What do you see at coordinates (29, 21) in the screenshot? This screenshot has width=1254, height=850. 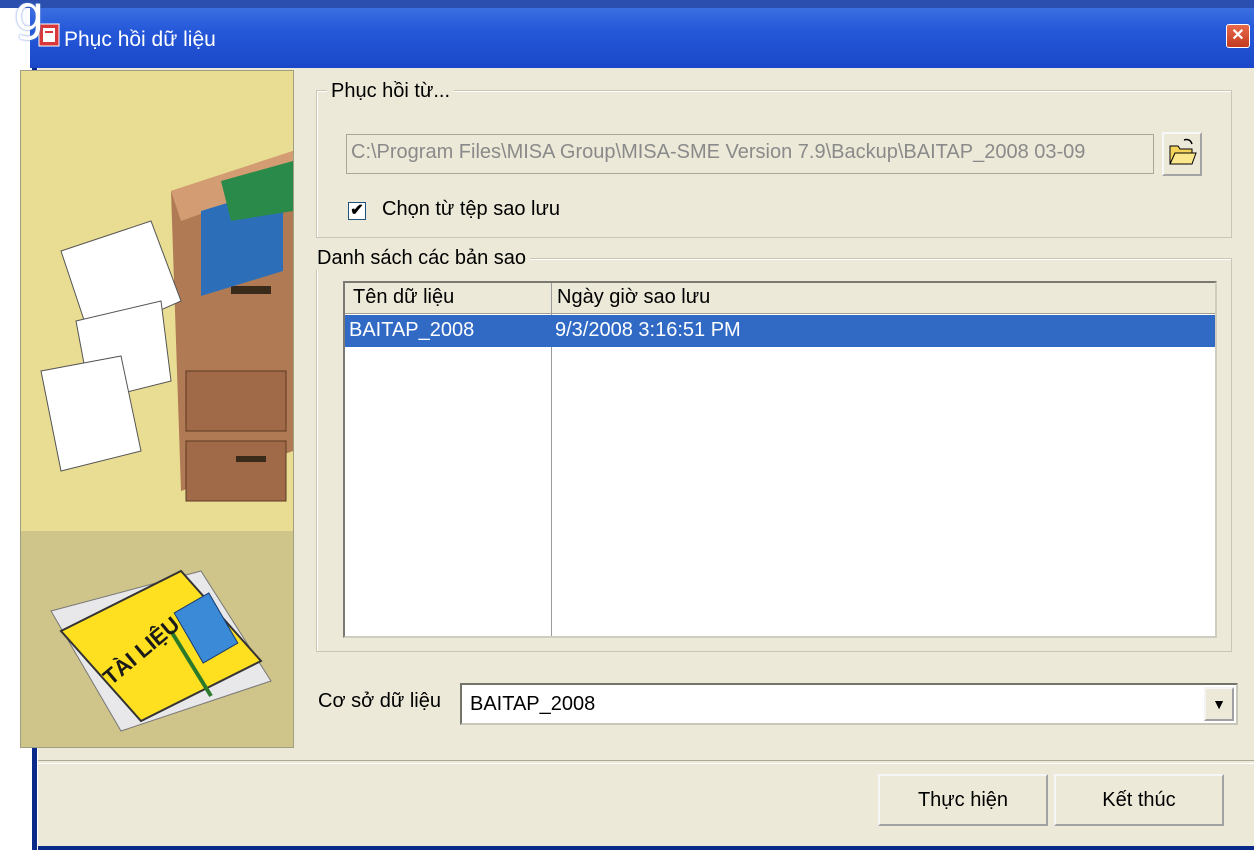 I see `overlay-glyph: g` at bounding box center [29, 21].